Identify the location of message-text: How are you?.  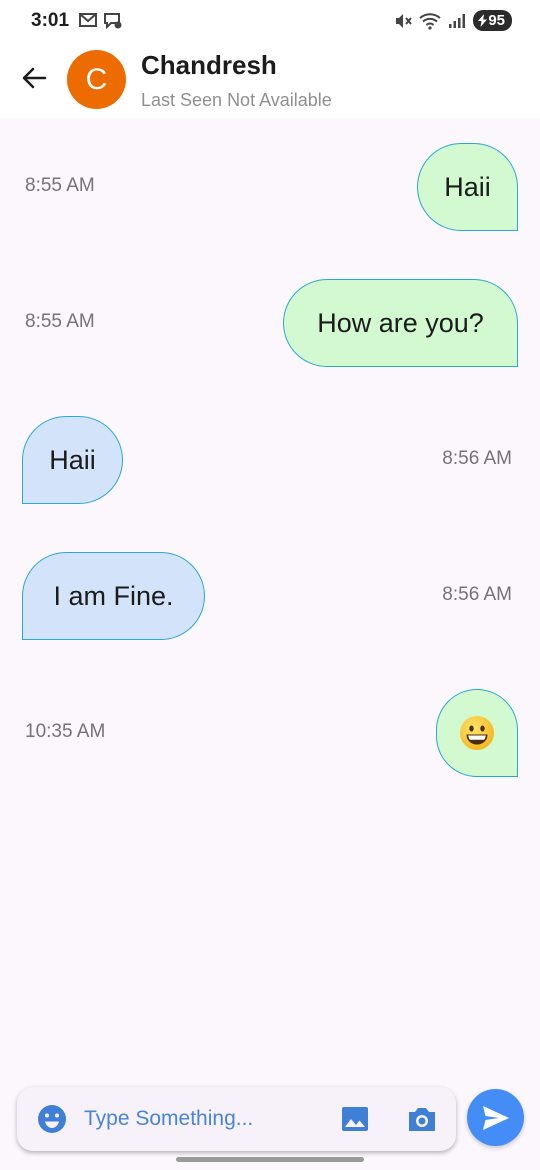
(400, 322).